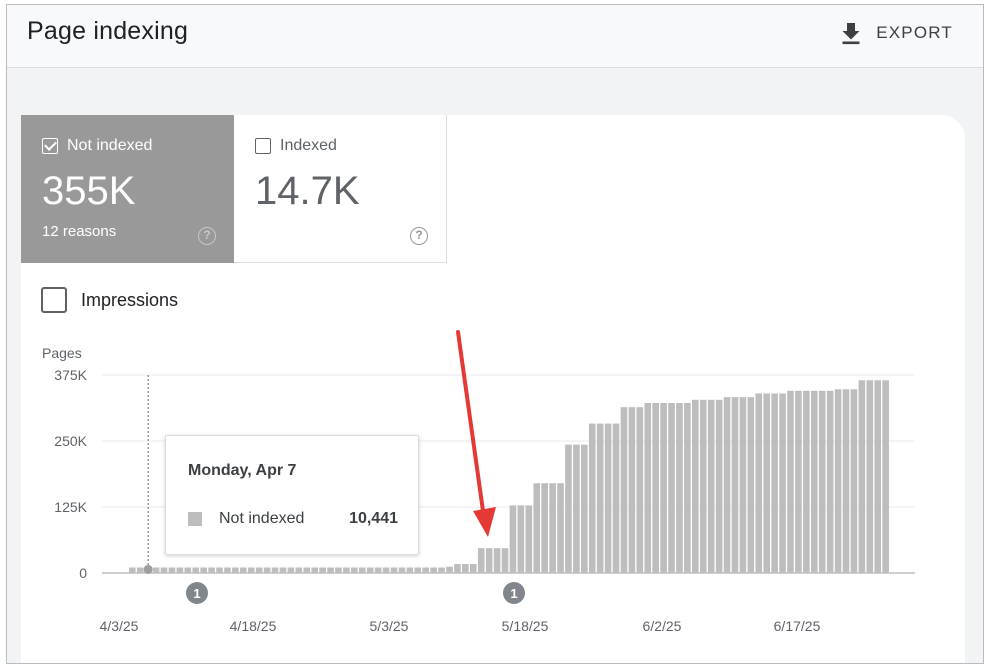 This screenshot has width=990, height=672. I want to click on red-arrow-head, so click(484, 522).